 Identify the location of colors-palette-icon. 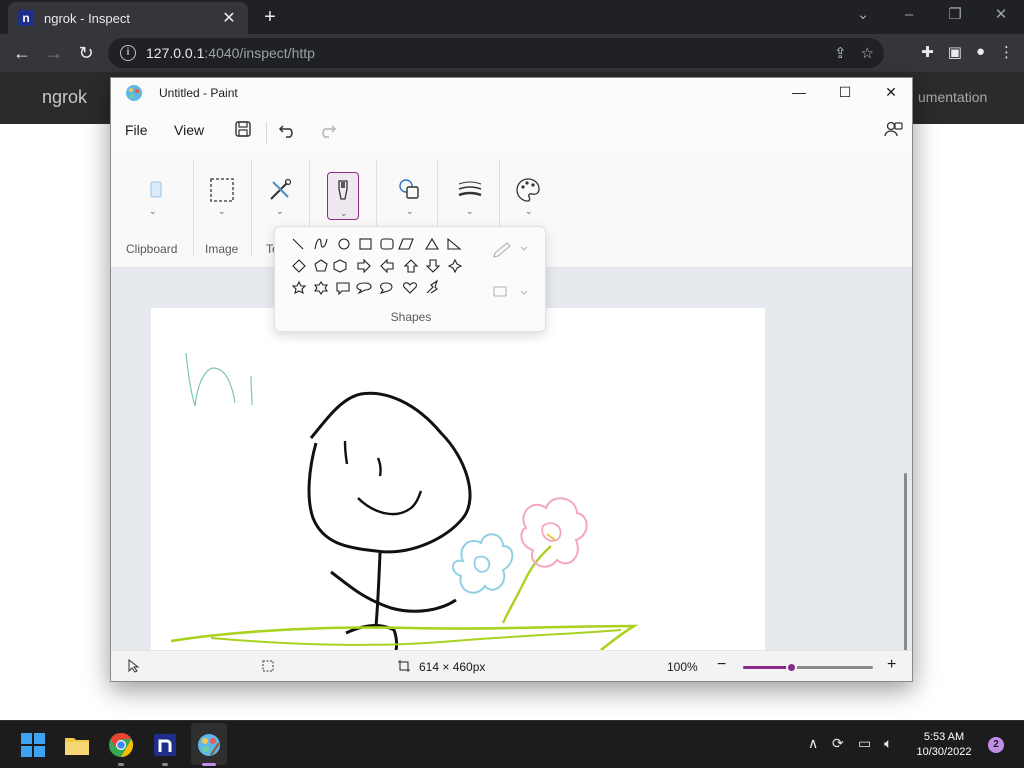
(528, 190).